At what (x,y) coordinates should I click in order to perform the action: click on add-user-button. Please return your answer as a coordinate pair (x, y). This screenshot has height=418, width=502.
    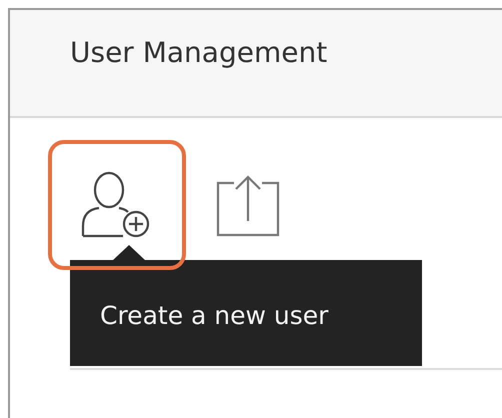
    Looking at the image, I should click on (117, 205).